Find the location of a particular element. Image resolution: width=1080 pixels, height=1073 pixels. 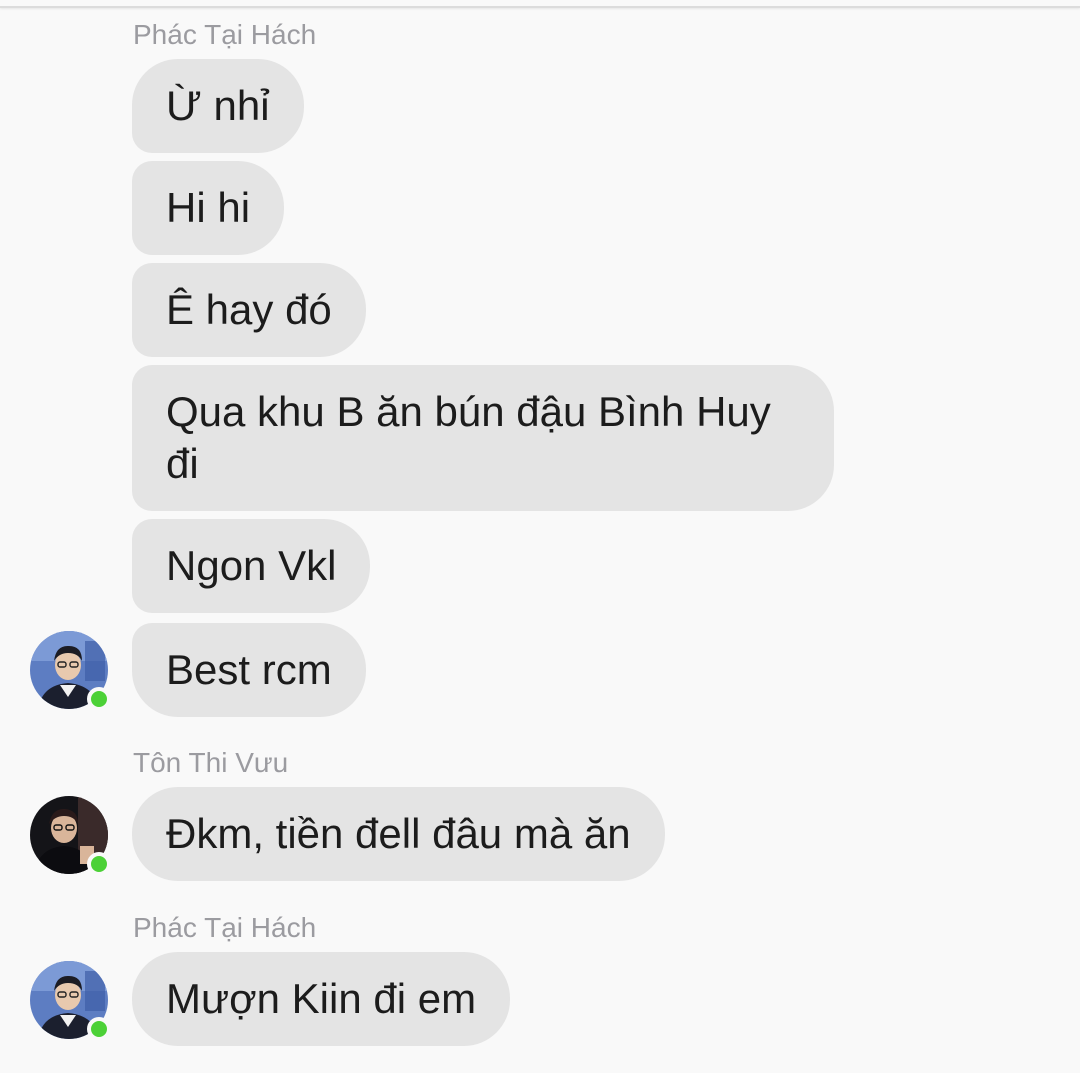

message-bubble: Hi hi is located at coordinates (208, 208).